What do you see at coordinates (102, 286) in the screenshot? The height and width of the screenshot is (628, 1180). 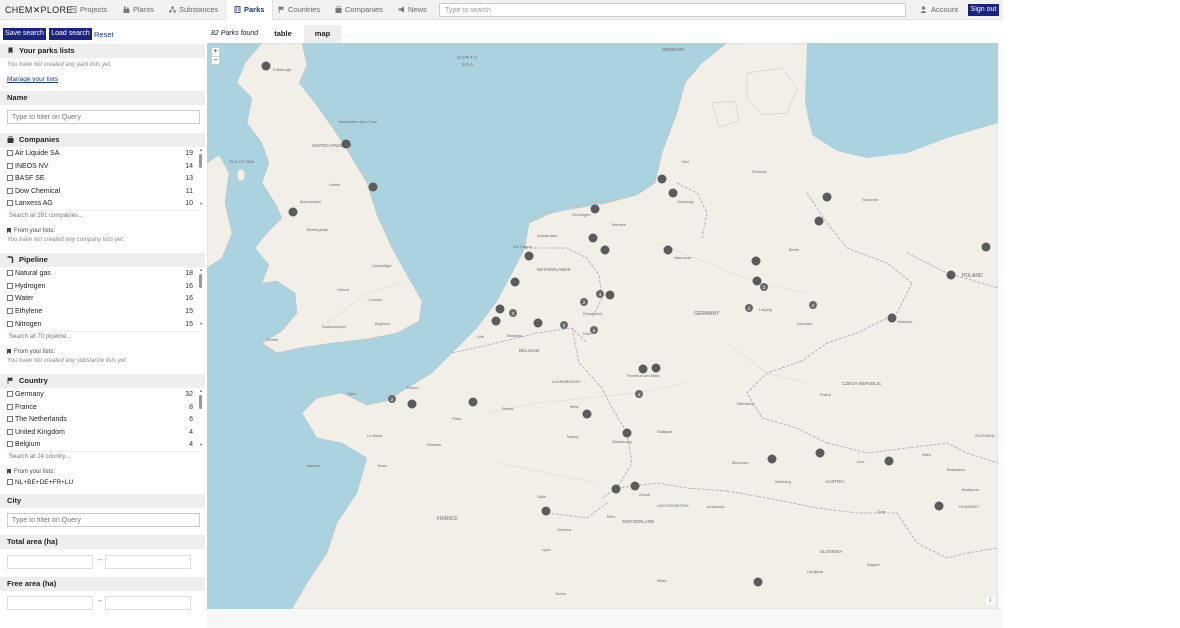 I see `pipeline-option: Hydrogen 16` at bounding box center [102, 286].